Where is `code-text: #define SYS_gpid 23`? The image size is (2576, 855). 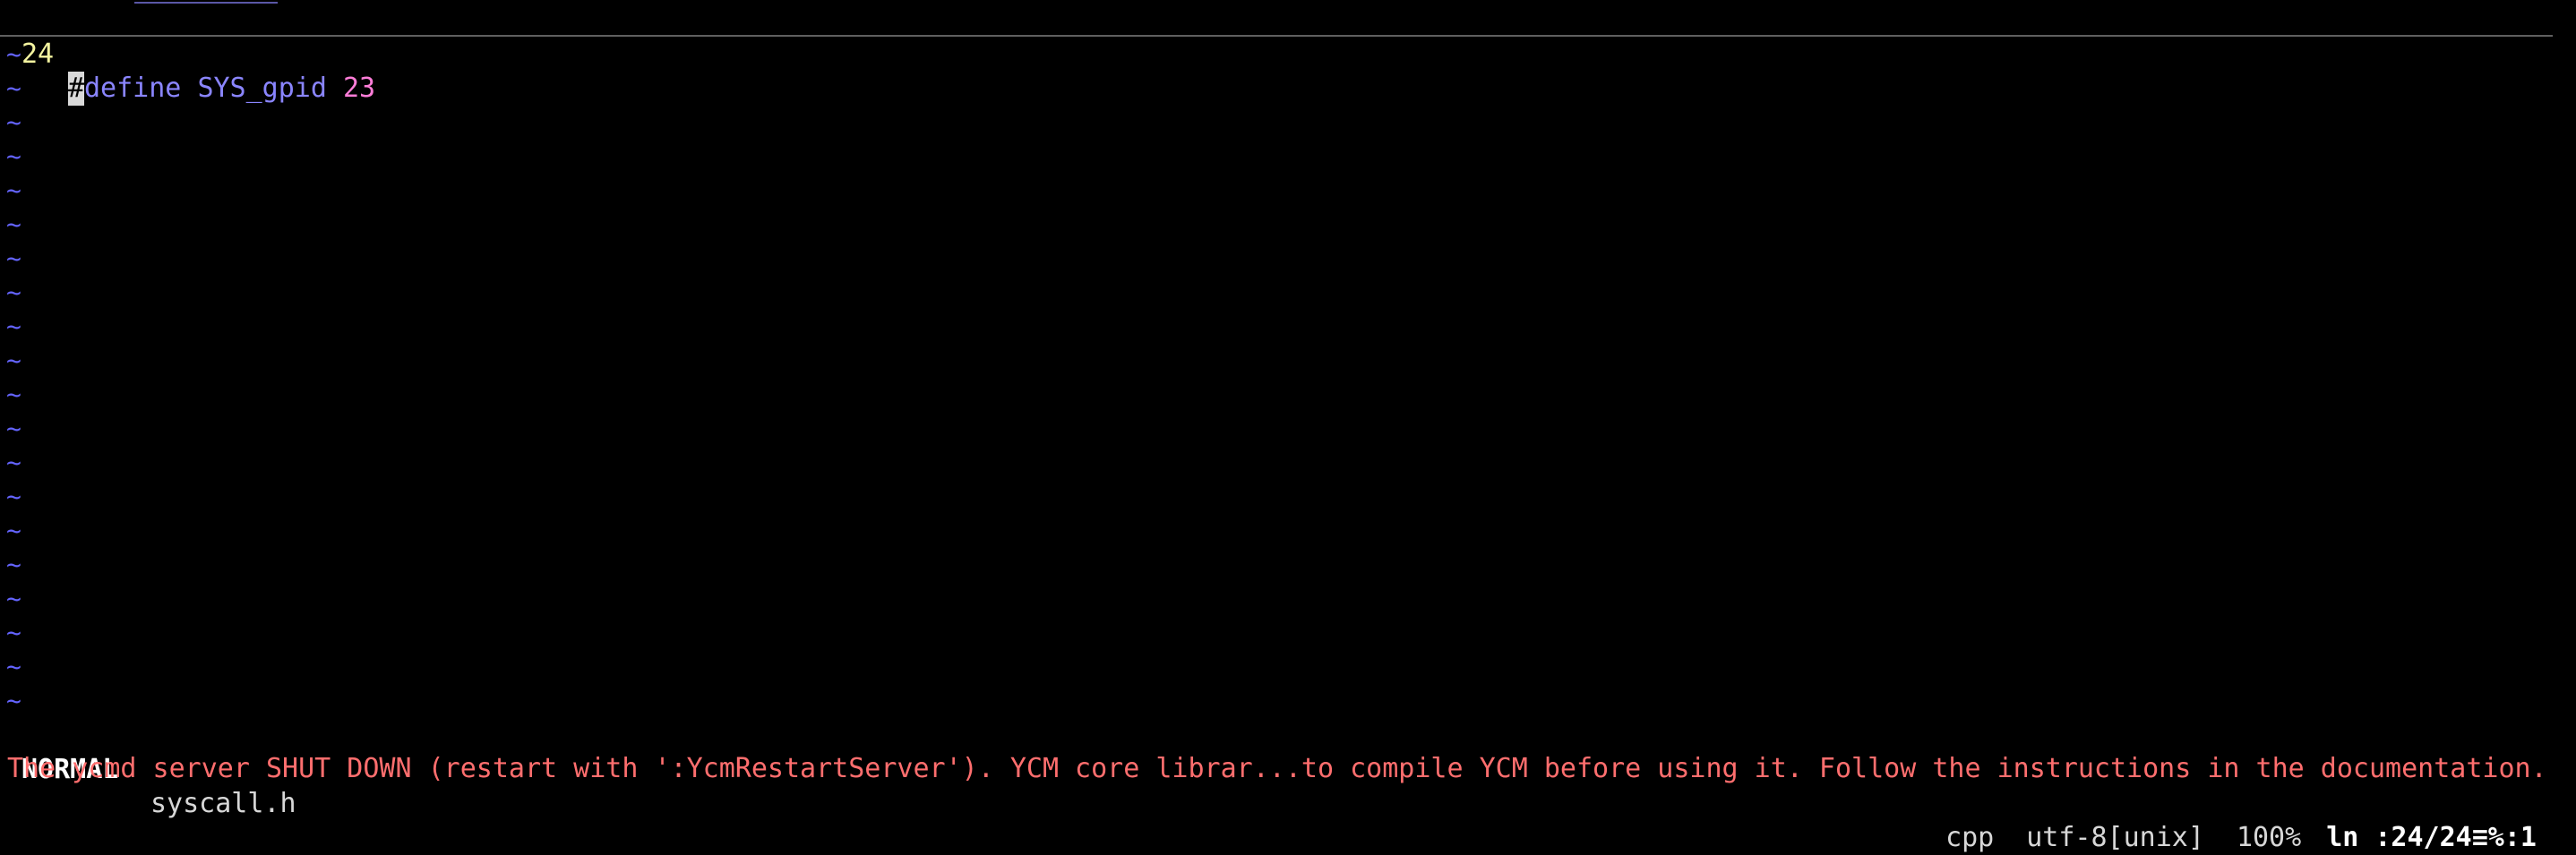
code-text: #define SYS_gpid 23 is located at coordinates (221, 89).